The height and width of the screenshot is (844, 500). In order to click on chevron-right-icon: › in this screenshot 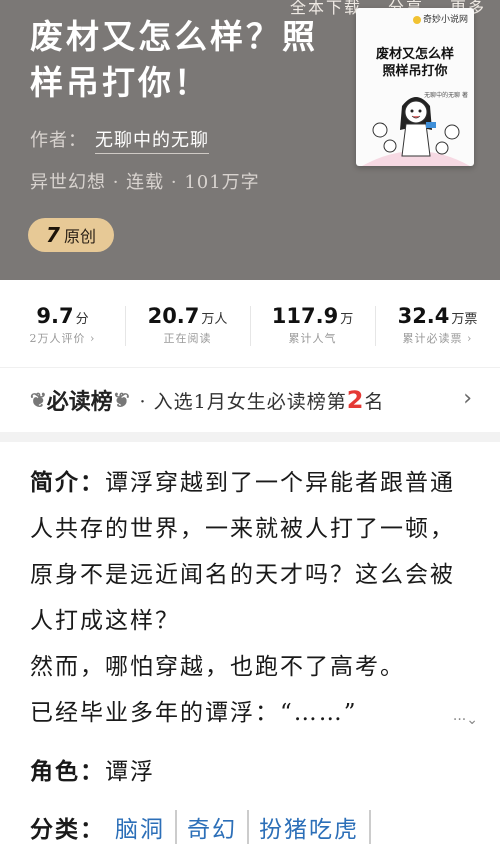, I will do `click(467, 398)`.